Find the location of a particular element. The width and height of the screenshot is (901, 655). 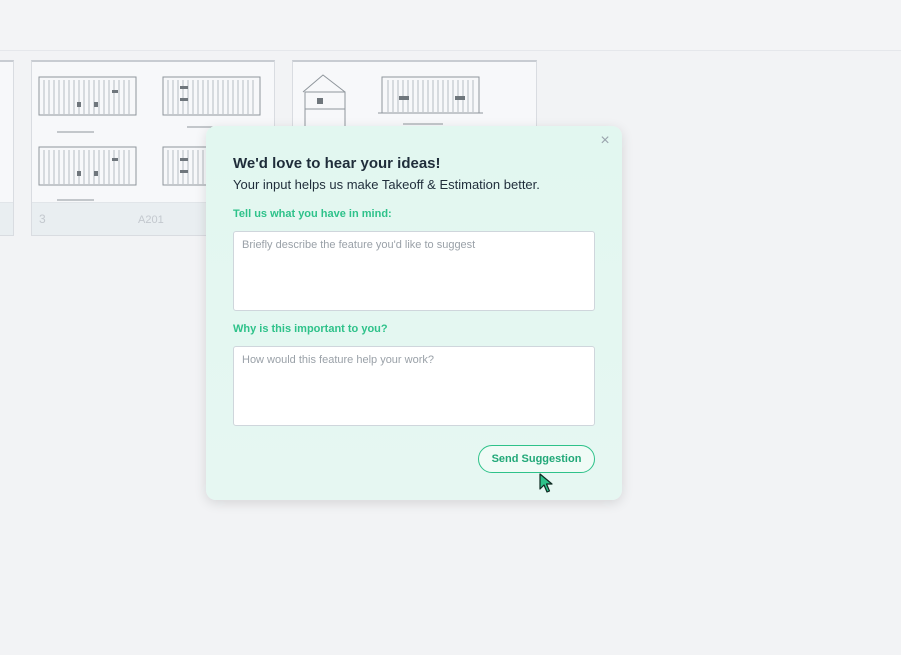

idea-label: Tell us what you have in mind: is located at coordinates (312, 214).